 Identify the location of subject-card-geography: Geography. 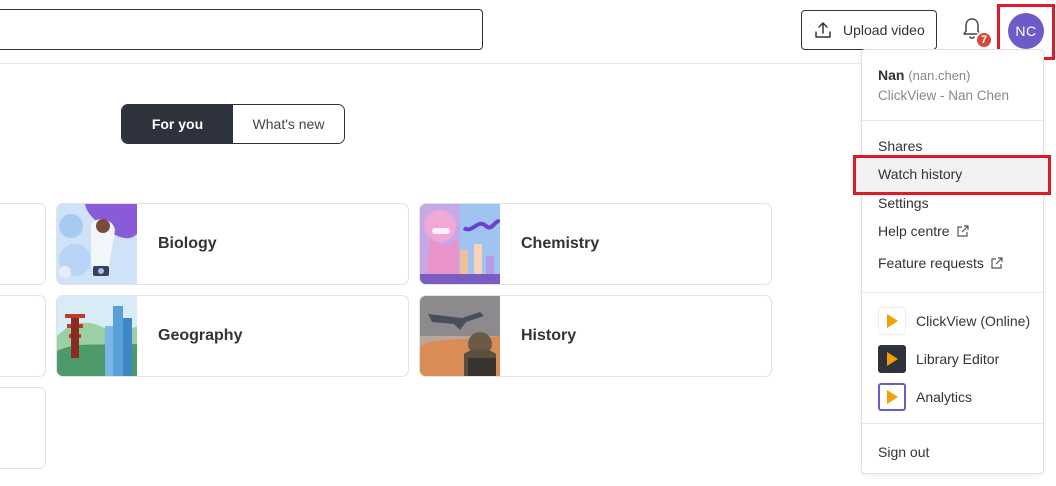
(232, 336).